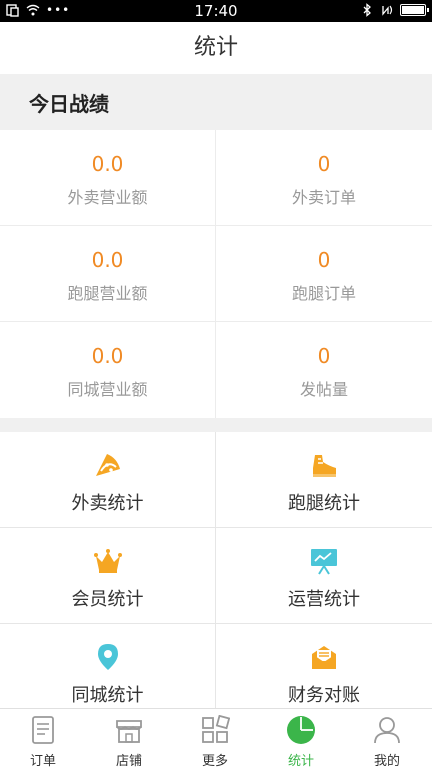 The height and width of the screenshot is (768, 432). I want to click on page-title: 统计, so click(216, 48).